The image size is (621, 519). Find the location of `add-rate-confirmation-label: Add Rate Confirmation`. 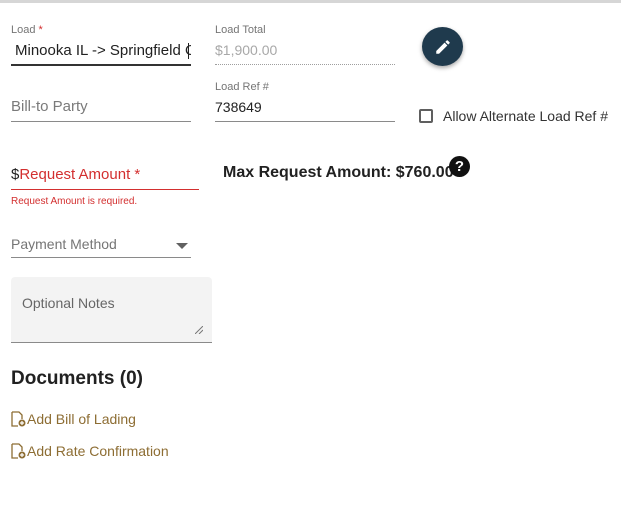

add-rate-confirmation-label: Add Rate Confirmation is located at coordinates (98, 451).